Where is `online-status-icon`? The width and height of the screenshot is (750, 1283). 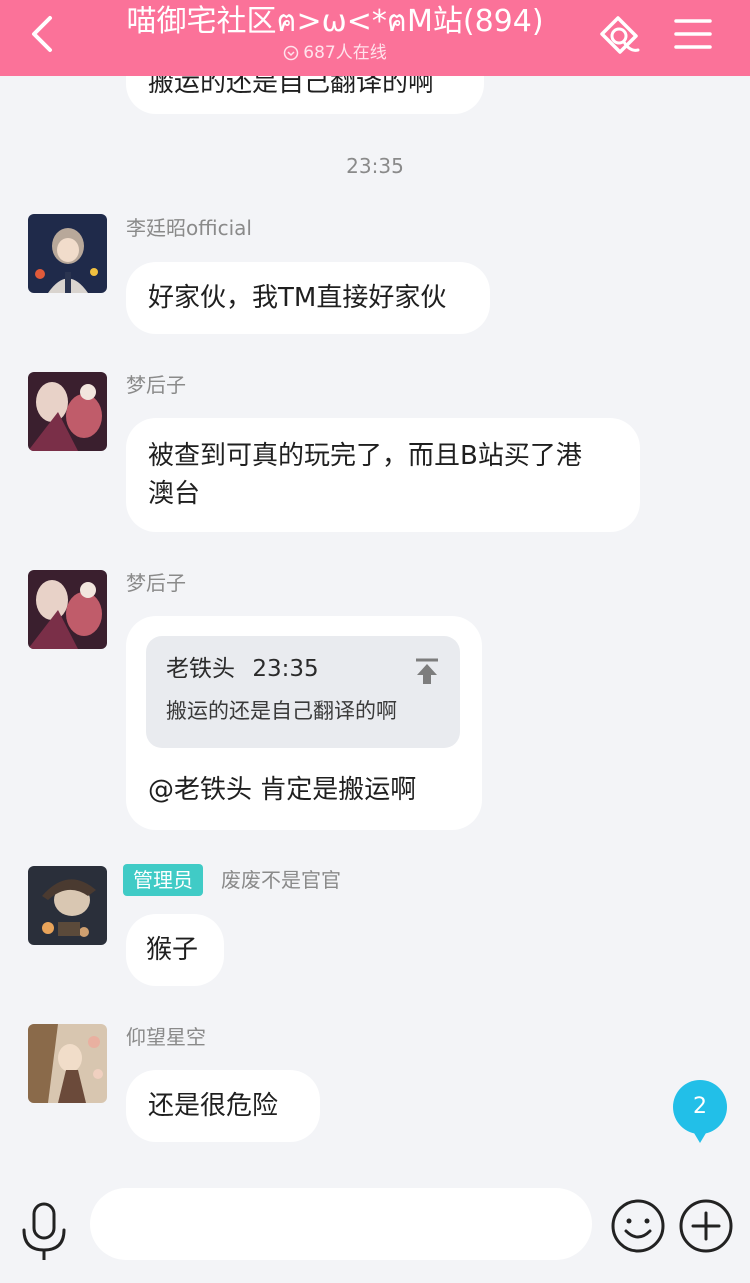
online-status-icon is located at coordinates (291, 53).